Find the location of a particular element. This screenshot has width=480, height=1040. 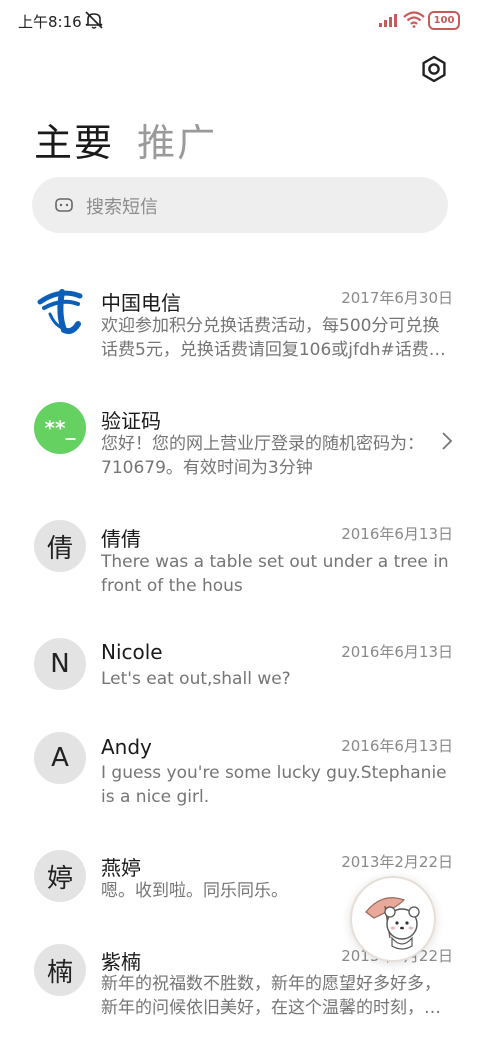

avatar is located at coordinates (60, 310).